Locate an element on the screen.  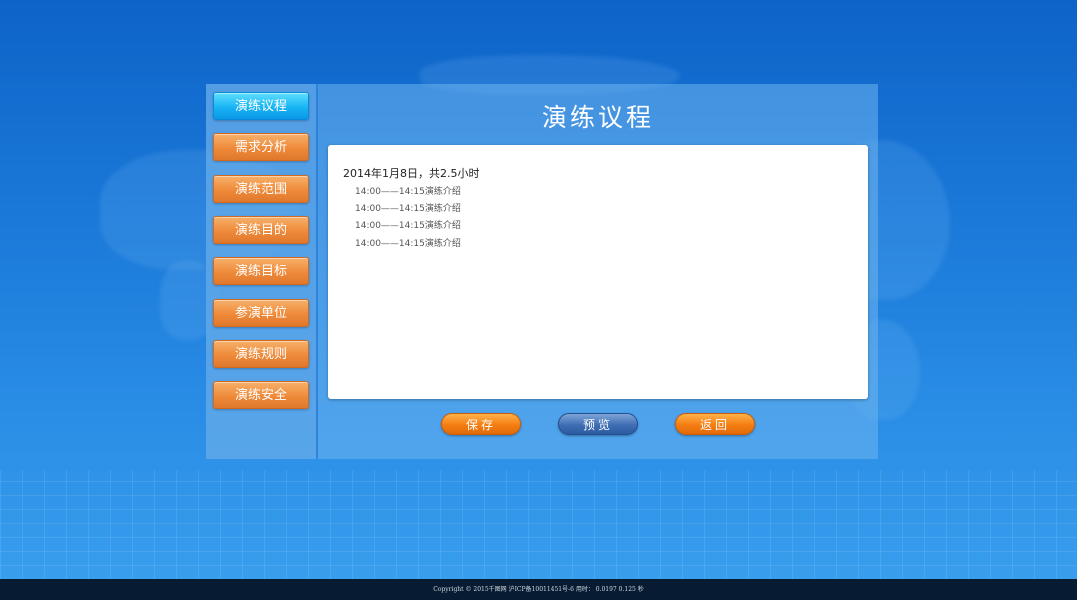
agenda-date-line: 2014年1月8日，共2.5小时 is located at coordinates (411, 173).